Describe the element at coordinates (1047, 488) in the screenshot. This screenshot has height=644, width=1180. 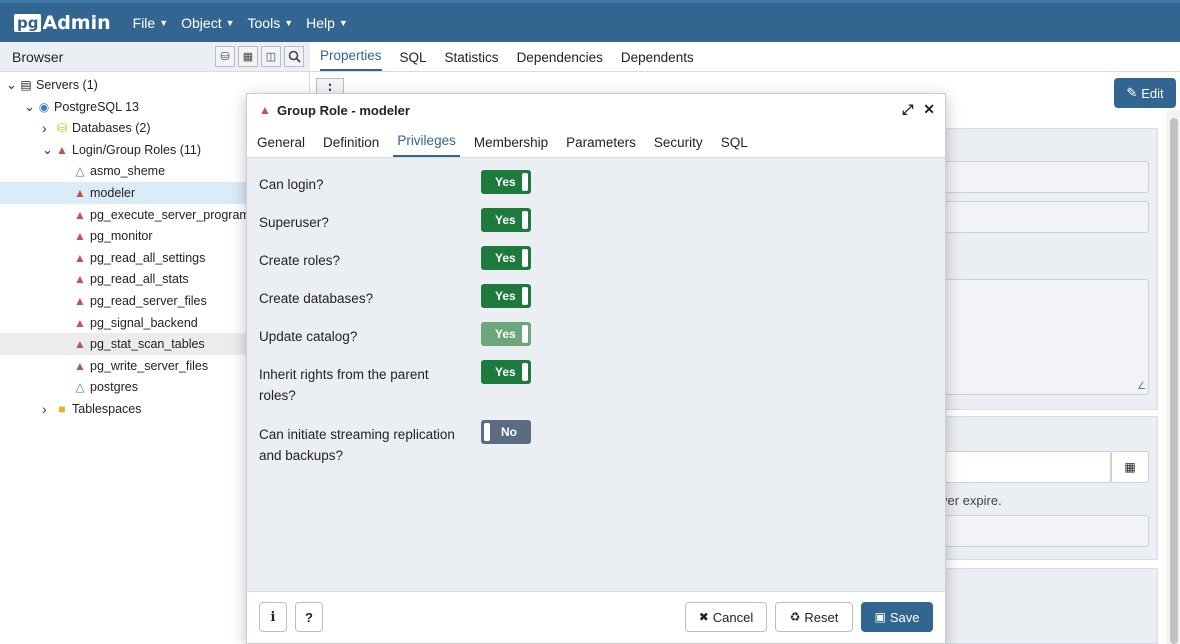
I see `account-panel: ▦ ver expire.` at that location.